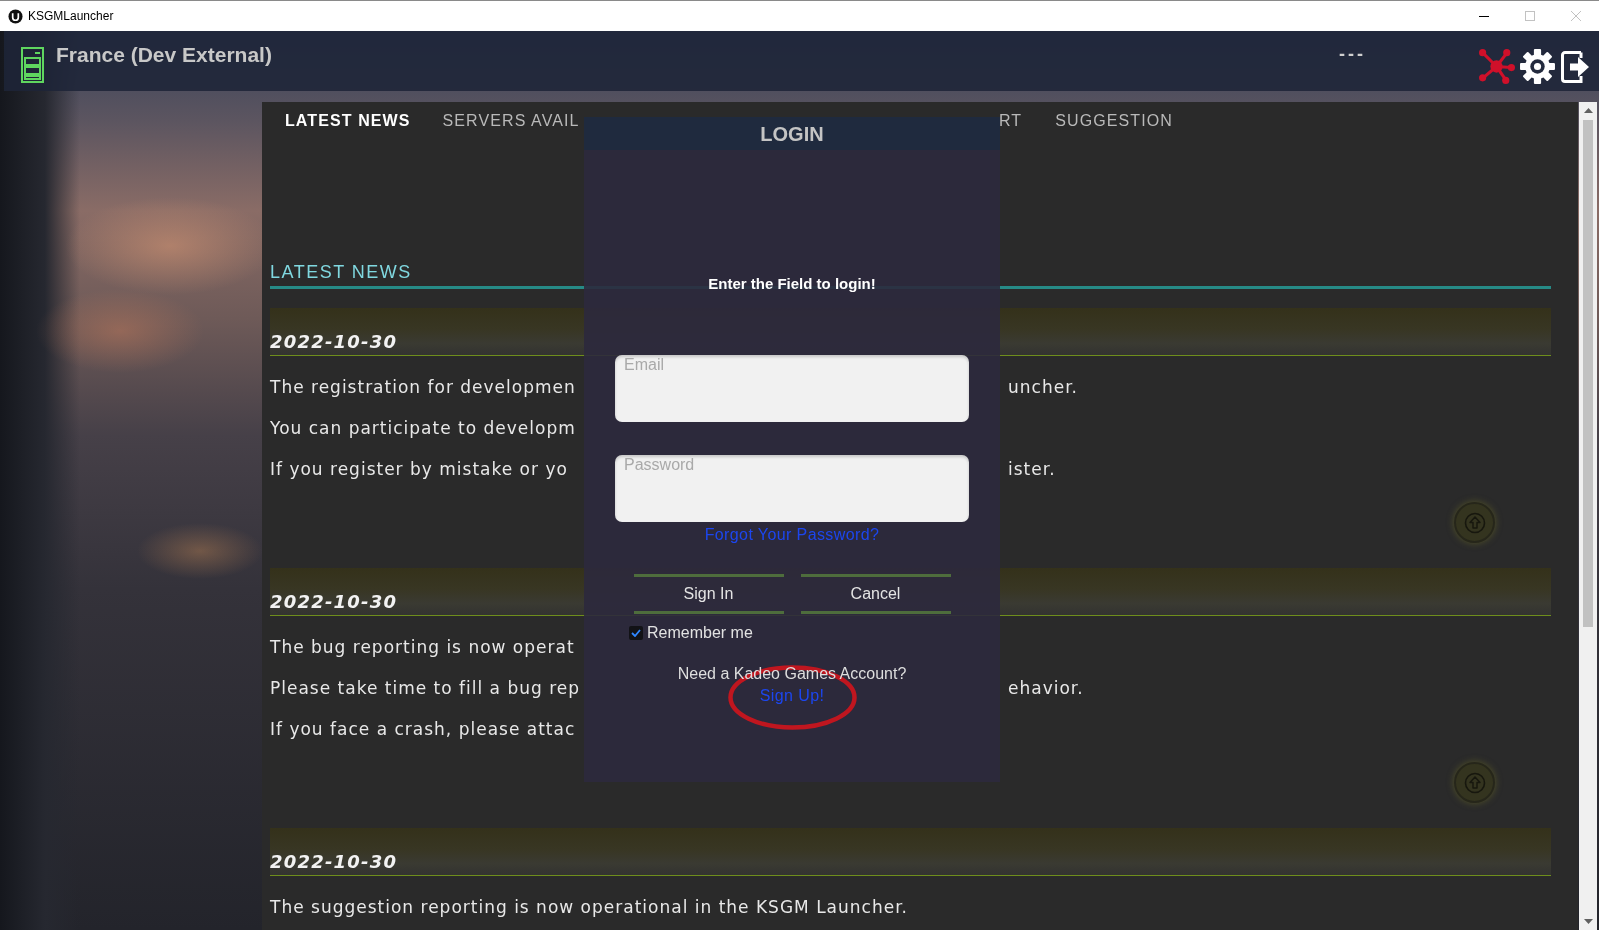  I want to click on login-prompt: Enter the Field to login!, so click(792, 284).